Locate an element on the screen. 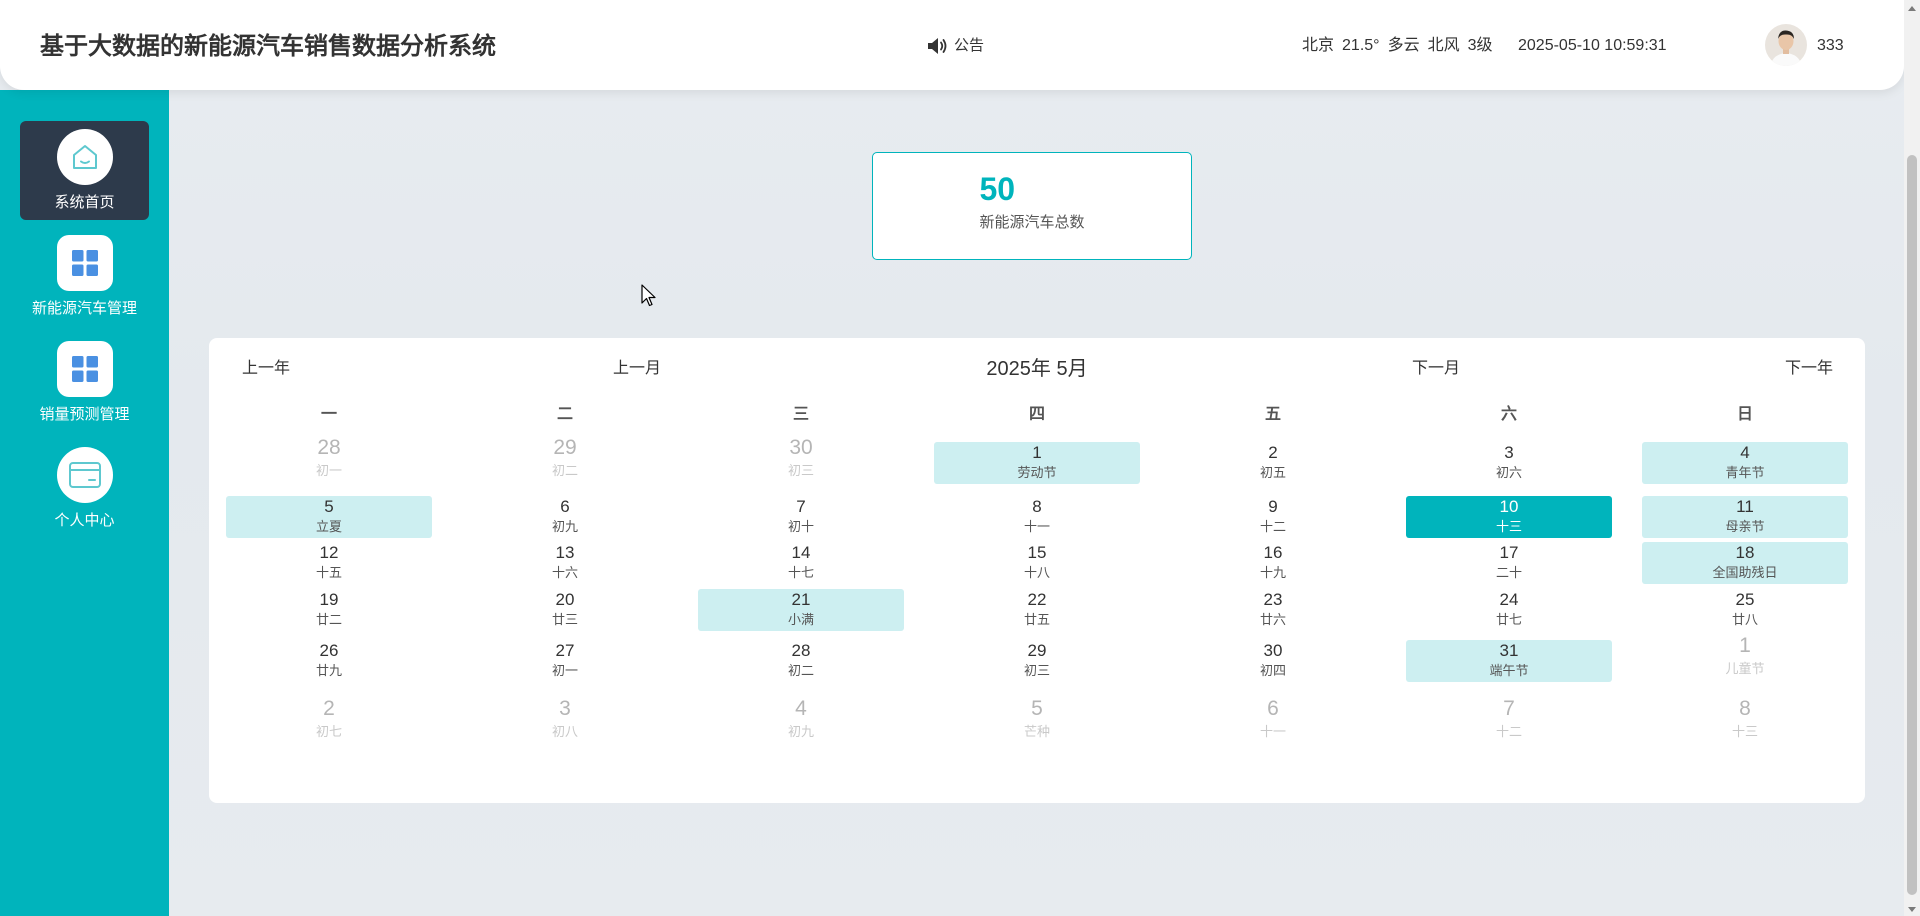 The image size is (1920, 916). calendar-day: 19 廿二 is located at coordinates (329, 610).